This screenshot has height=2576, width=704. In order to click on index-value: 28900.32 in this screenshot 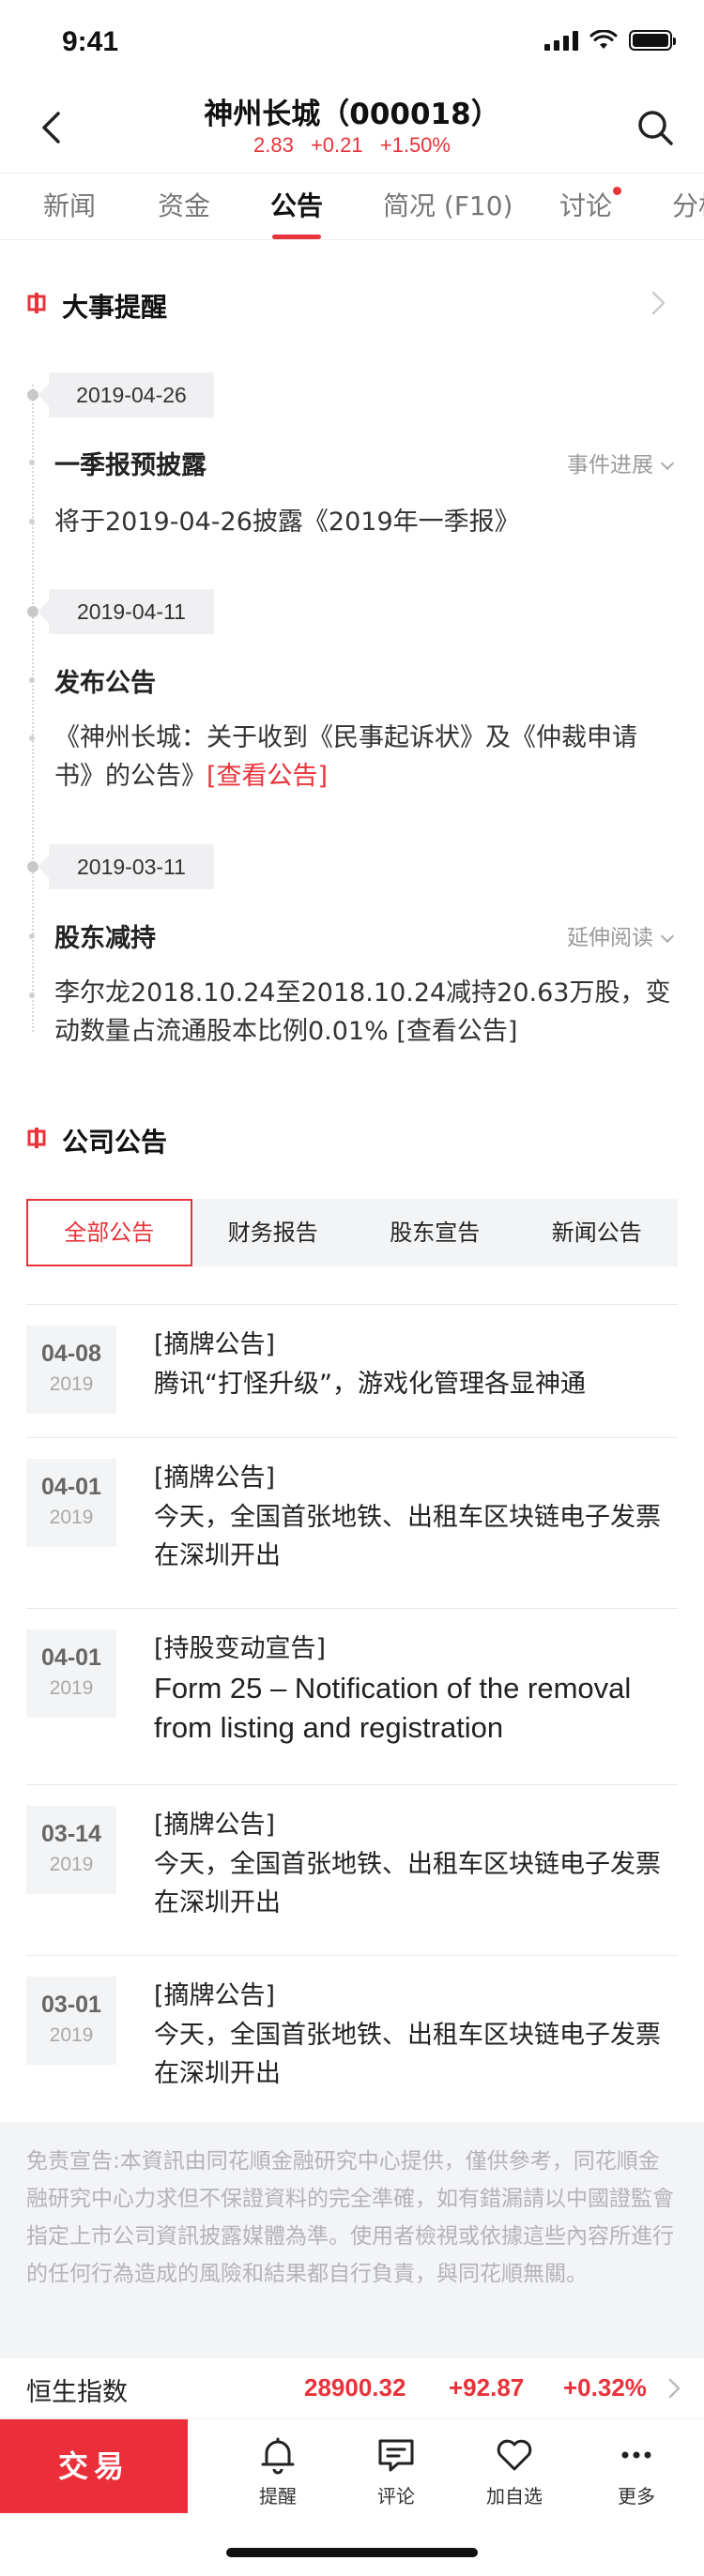, I will do `click(355, 2387)`.